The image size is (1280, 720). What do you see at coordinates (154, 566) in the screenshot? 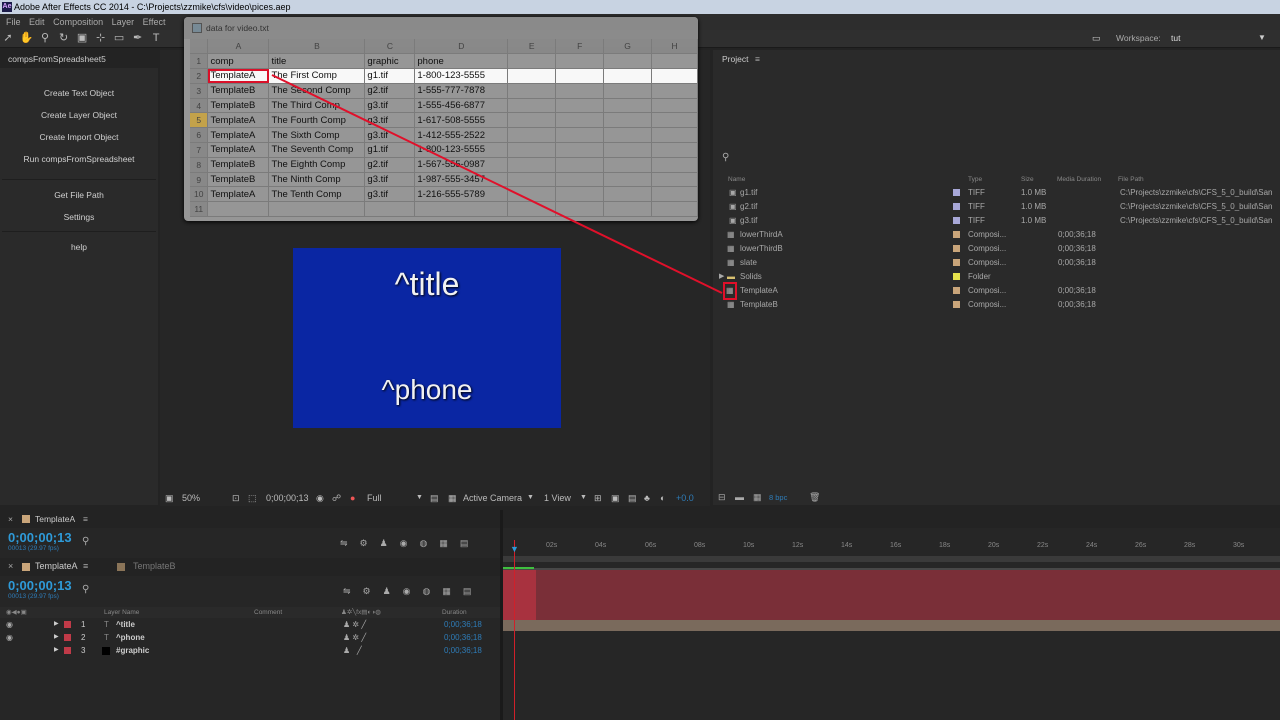
I see `tab-templateb: TemplateB` at bounding box center [154, 566].